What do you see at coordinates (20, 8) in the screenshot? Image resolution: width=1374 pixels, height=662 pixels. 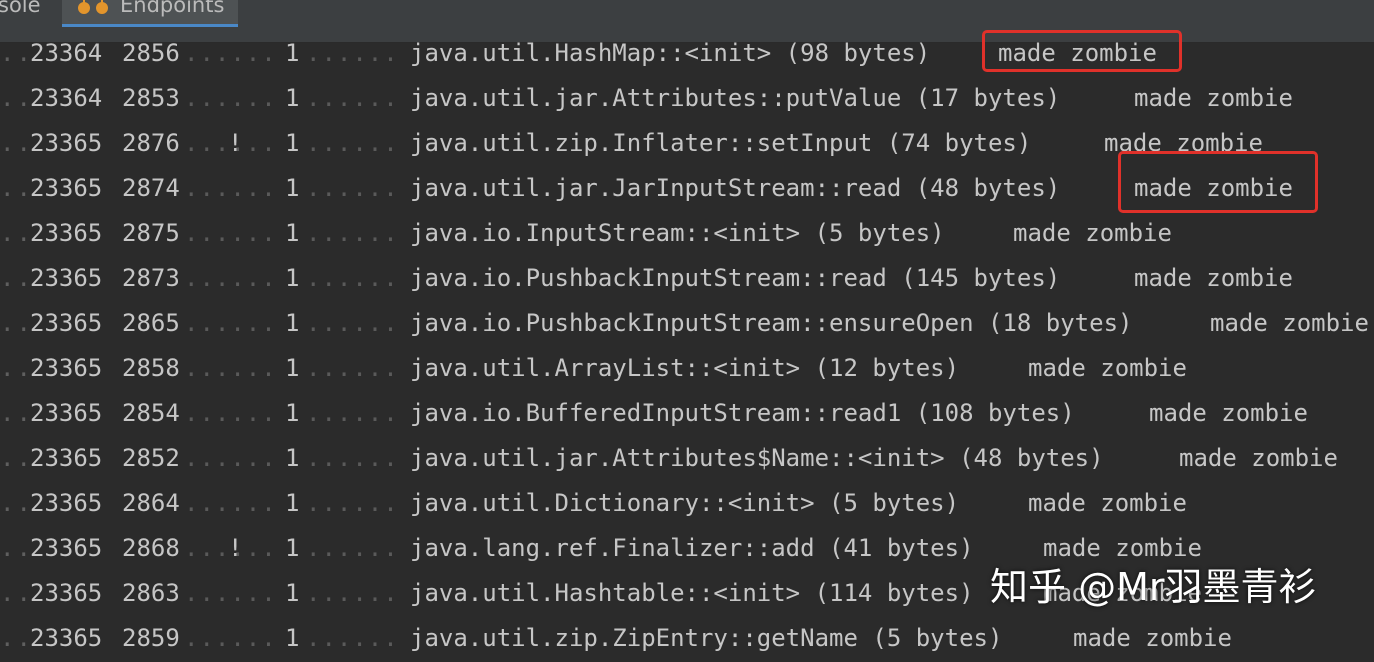 I see `tab-console-label: sole` at bounding box center [20, 8].